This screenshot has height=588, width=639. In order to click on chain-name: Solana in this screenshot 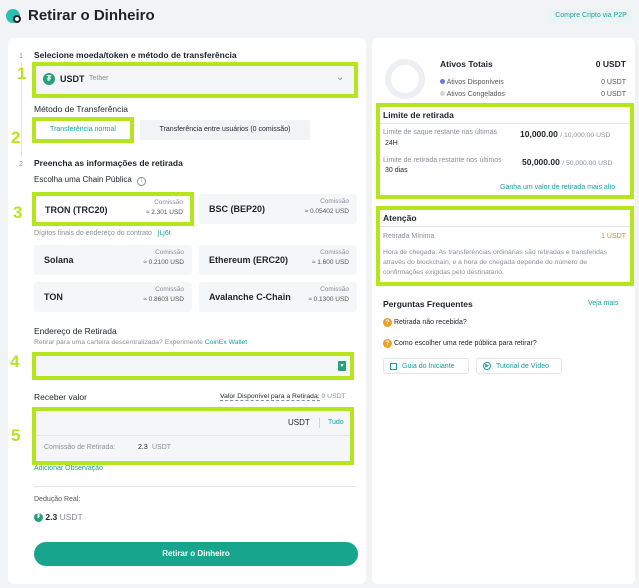, I will do `click(59, 260)`.